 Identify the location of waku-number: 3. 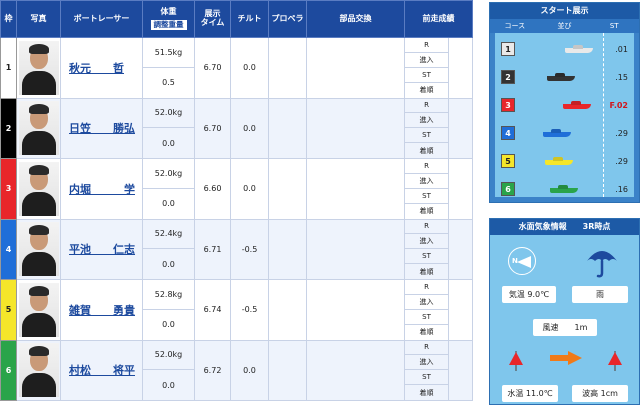
(8, 189).